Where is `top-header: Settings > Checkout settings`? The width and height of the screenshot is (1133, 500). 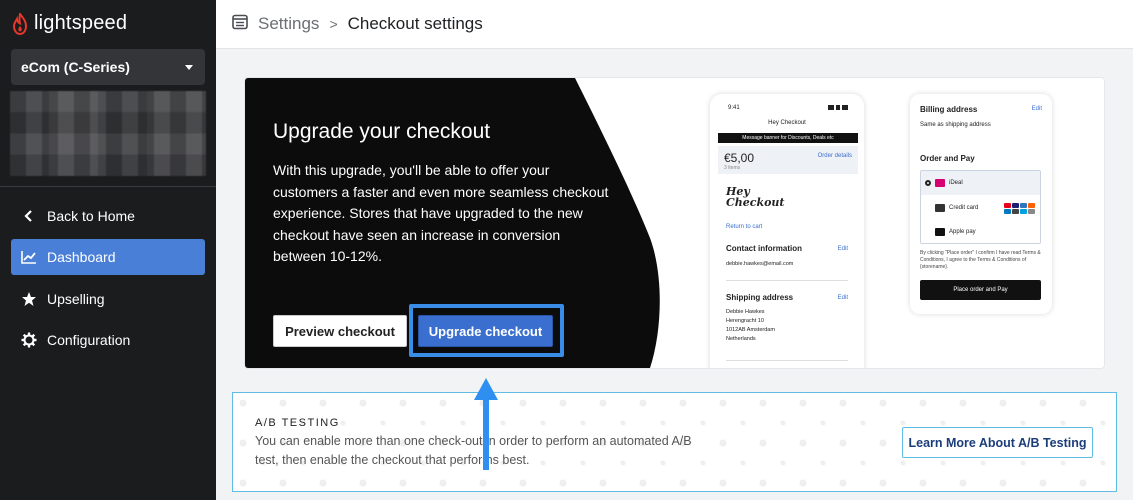
top-header: Settings > Checkout settings is located at coordinates (674, 24).